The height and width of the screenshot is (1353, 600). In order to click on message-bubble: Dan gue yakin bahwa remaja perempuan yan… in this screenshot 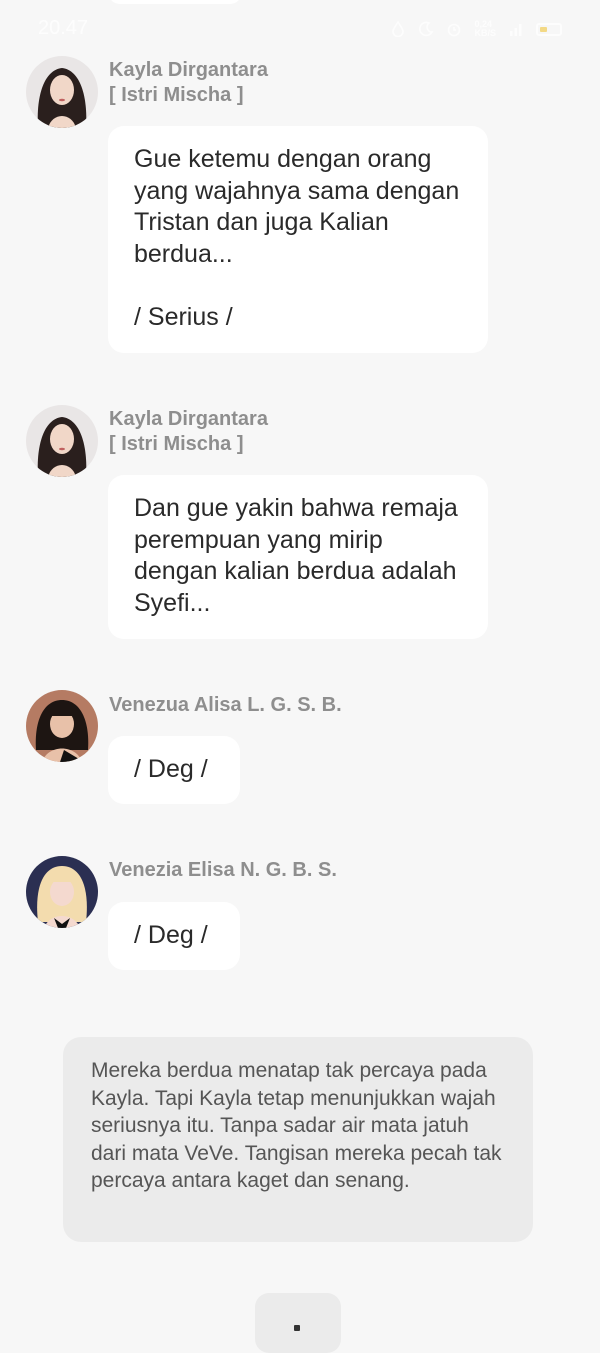, I will do `click(298, 557)`.